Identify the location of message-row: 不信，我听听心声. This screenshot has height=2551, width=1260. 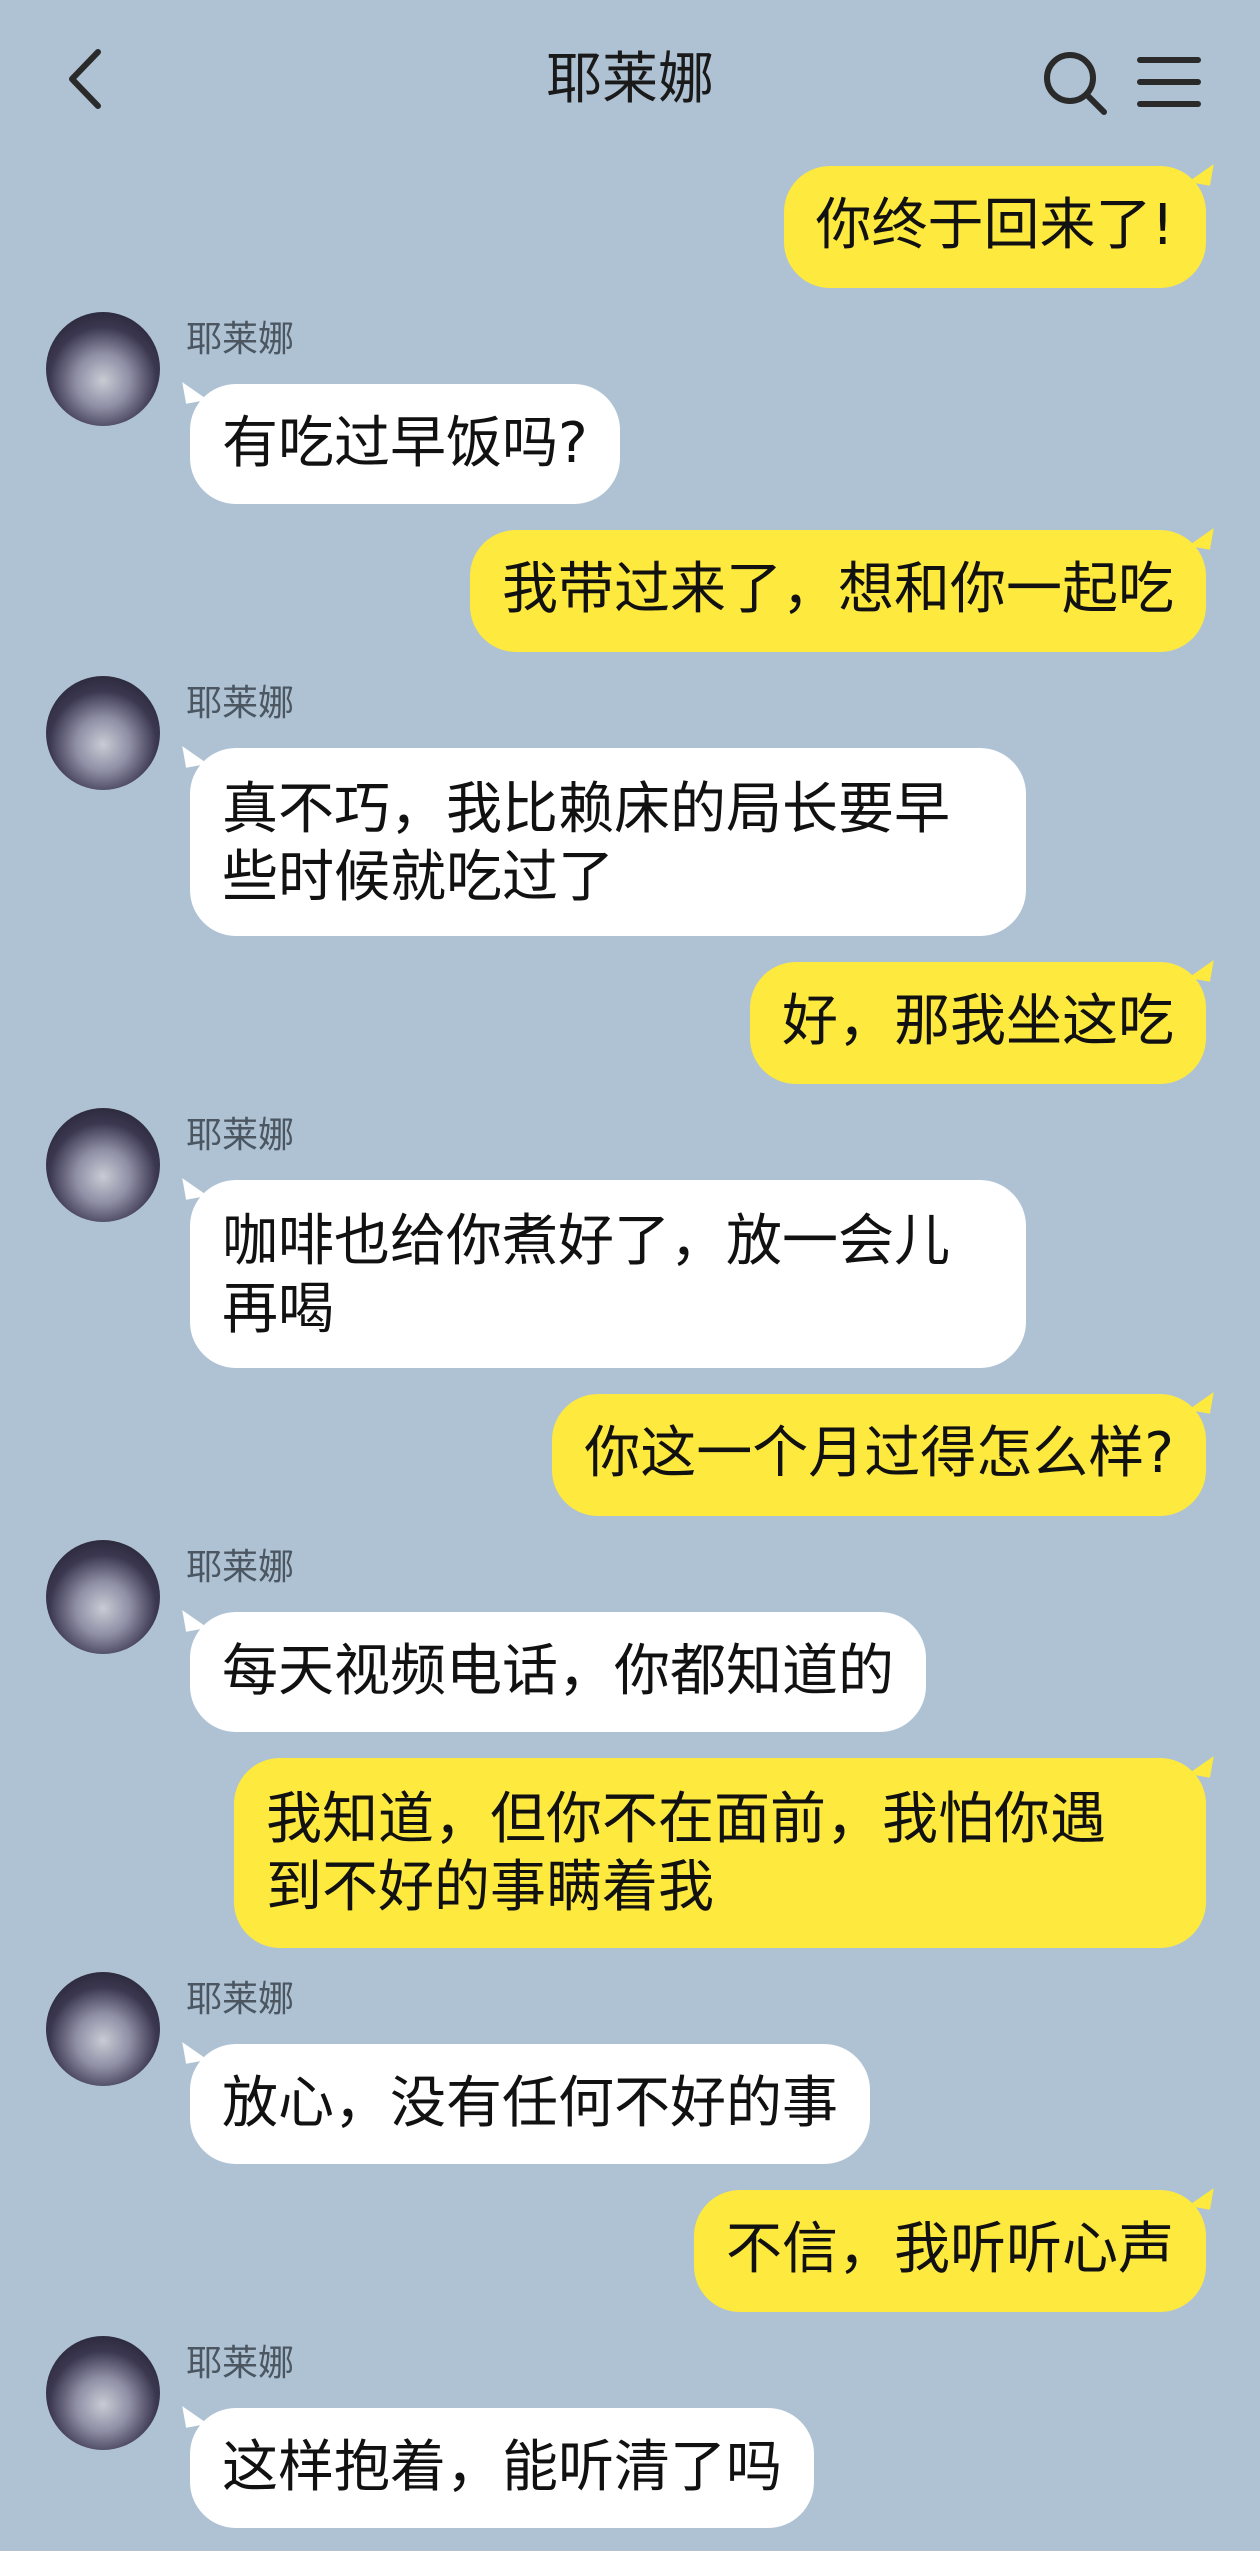
(944, 2251).